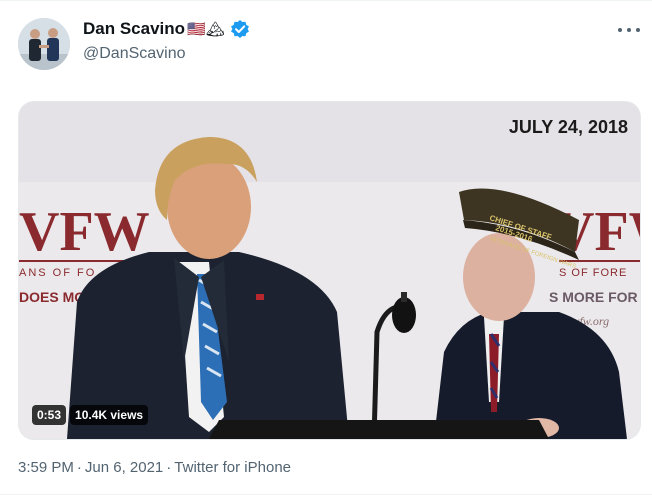  What do you see at coordinates (134, 54) in the screenshot?
I see `author-handle: @DanScavino` at bounding box center [134, 54].